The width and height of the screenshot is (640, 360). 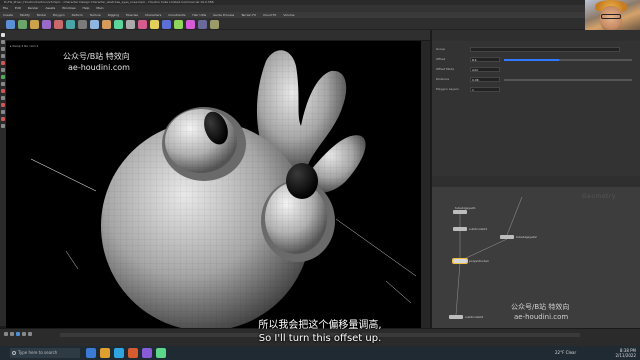 I want to click on viewport-display-toolbar, so click(x=425, y=184).